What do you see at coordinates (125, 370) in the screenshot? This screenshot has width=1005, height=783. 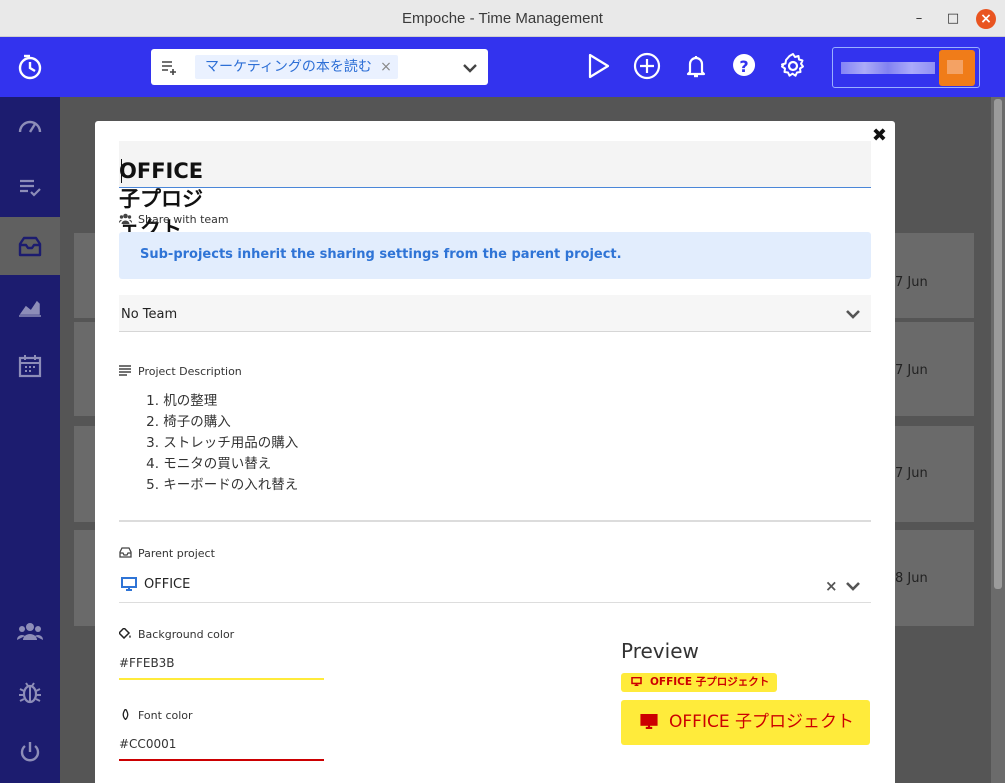 I see `text-lines-icon` at bounding box center [125, 370].